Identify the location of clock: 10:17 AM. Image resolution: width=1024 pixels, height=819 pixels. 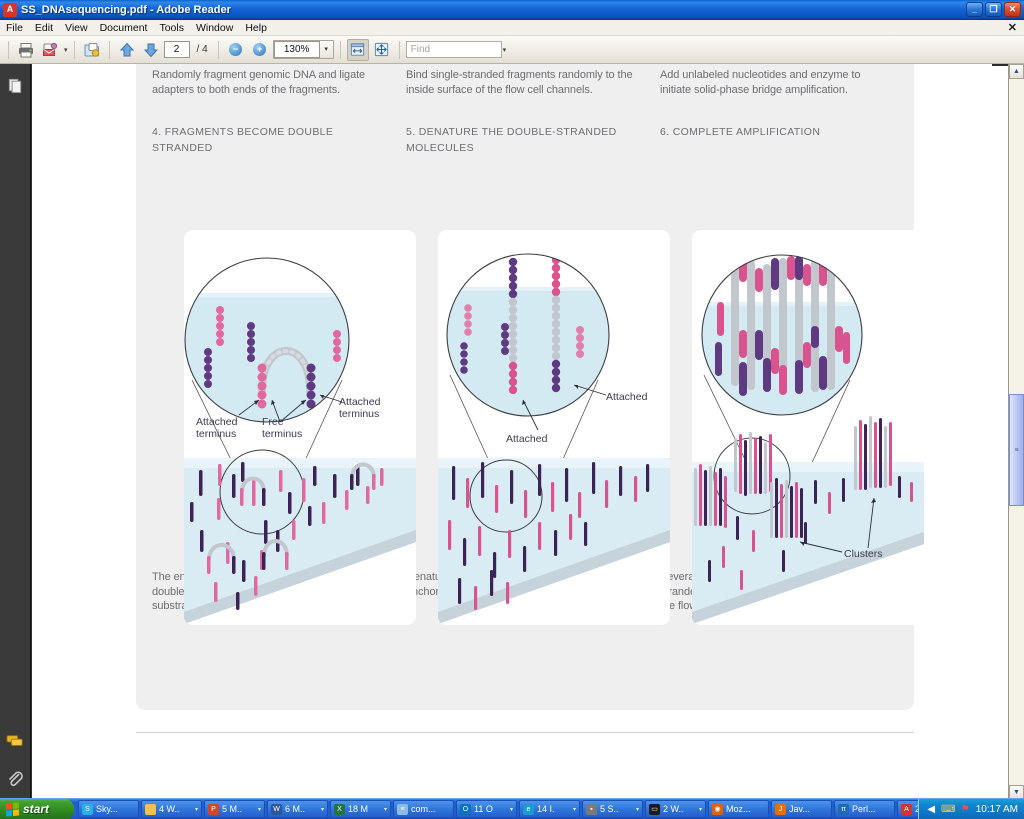
(997, 809).